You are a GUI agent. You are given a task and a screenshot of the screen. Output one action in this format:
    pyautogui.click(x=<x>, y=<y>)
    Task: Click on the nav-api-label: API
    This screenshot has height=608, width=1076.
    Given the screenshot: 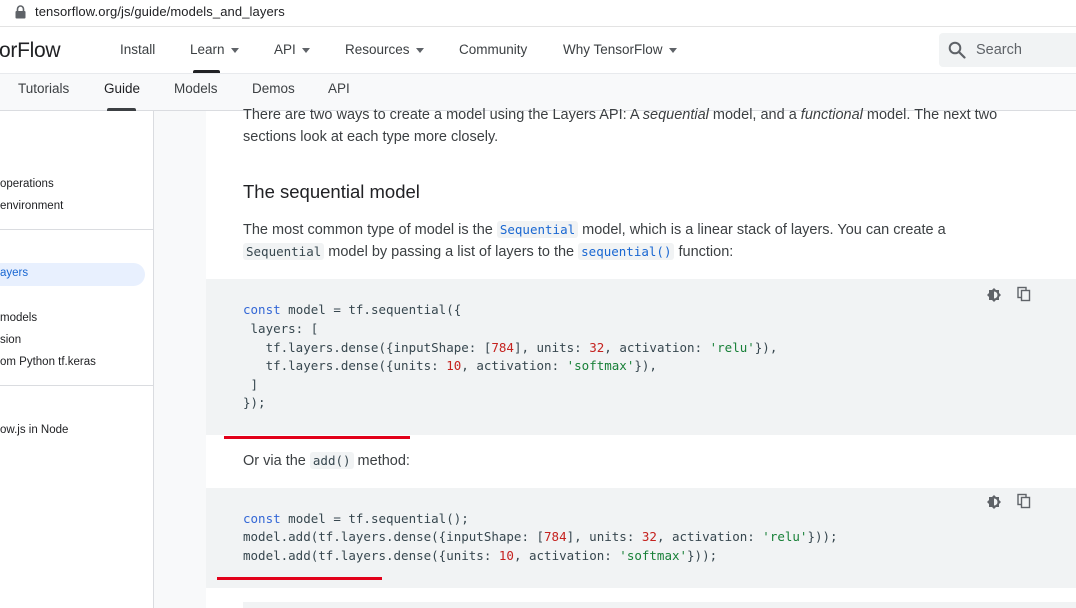 What is the action you would take?
    pyautogui.click(x=285, y=49)
    